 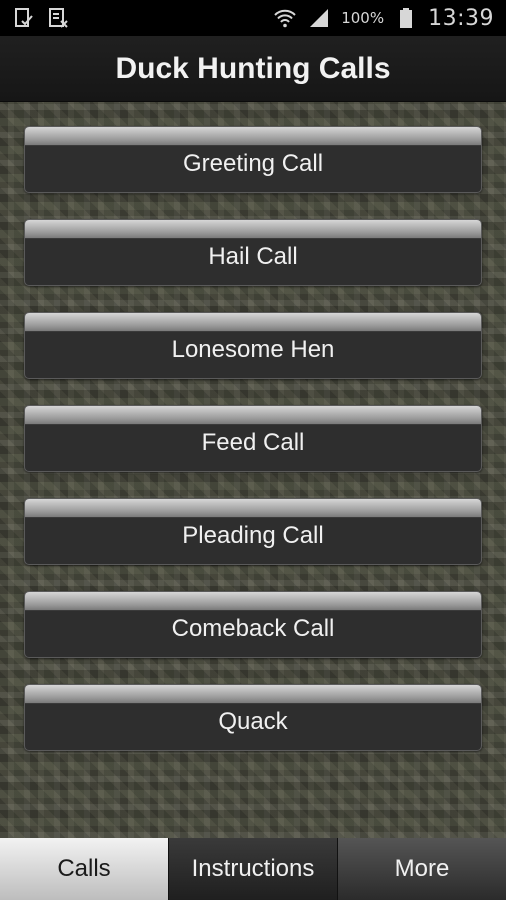 I want to click on call-label: Quack, so click(x=253, y=721).